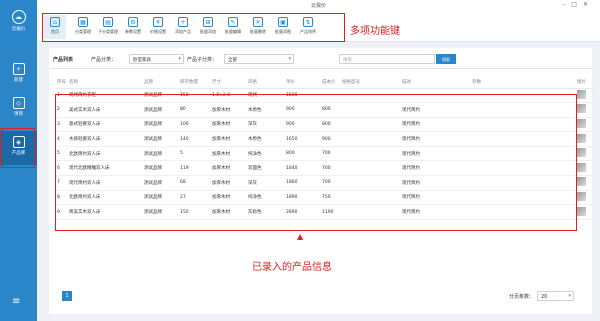  I want to click on search-button: 搜索, so click(446, 59).